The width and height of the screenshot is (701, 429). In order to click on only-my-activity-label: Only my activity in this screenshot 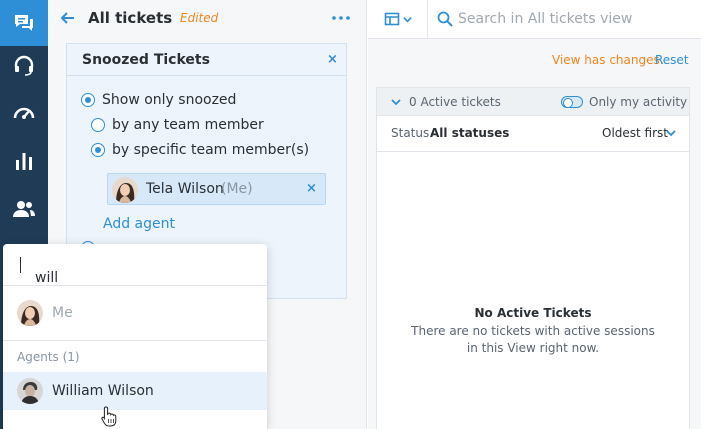, I will do `click(638, 102)`.